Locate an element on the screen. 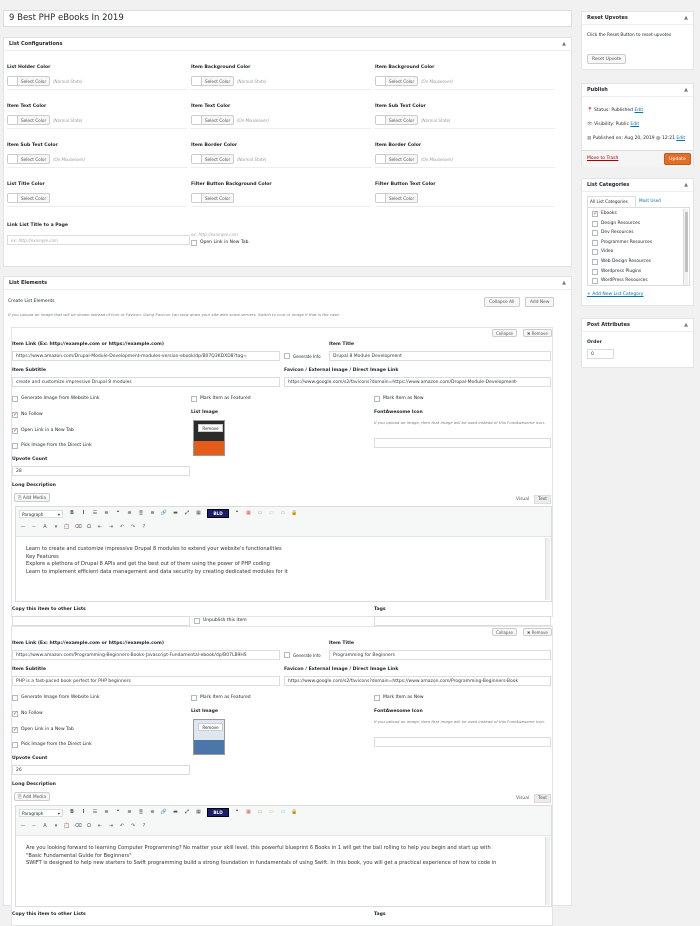 This screenshot has height=926, width=700. read-more-icon: ▬ is located at coordinates (176, 812).